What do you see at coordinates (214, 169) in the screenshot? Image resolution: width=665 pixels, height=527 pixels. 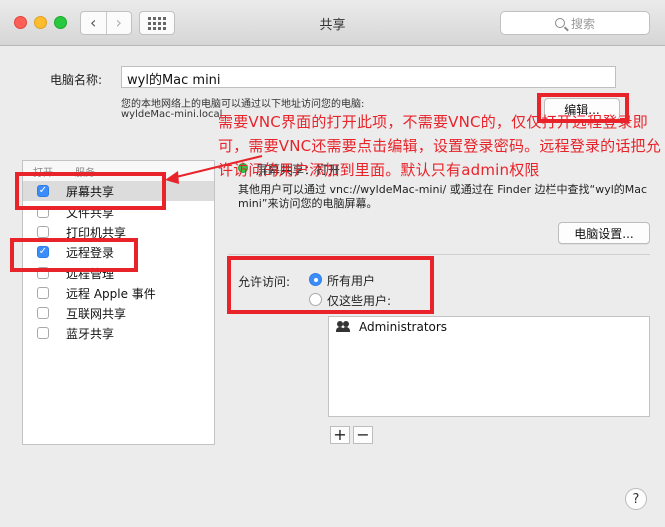 I see `annotation-arrow-icon` at bounding box center [214, 169].